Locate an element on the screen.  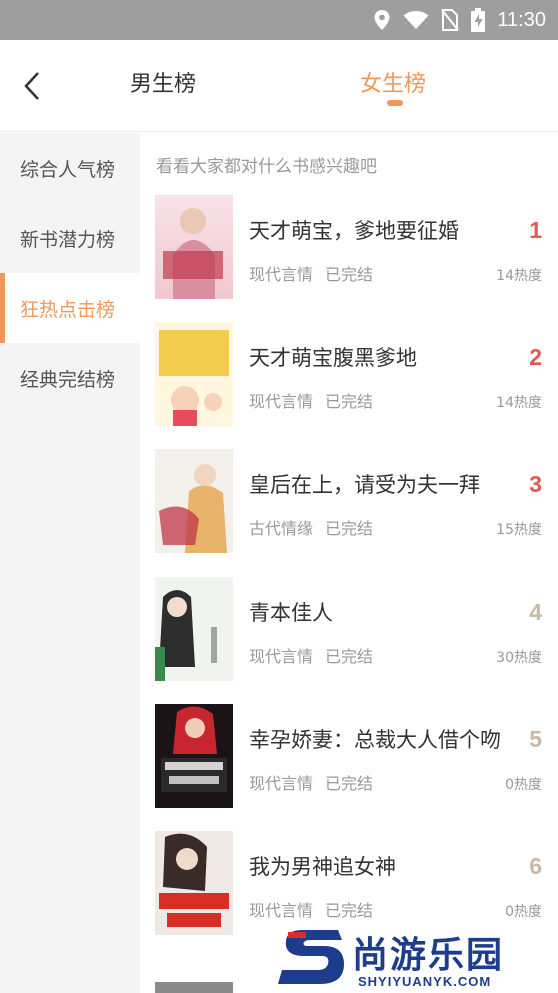
tab-female-ranking: 女生榜 is located at coordinates (393, 82).